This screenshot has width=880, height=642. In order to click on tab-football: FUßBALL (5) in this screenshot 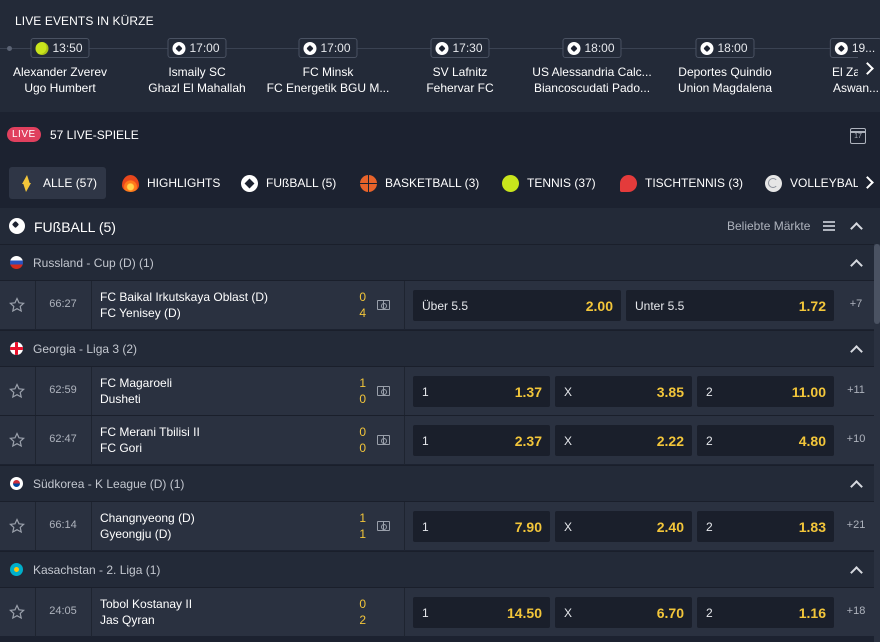, I will do `click(288, 183)`.